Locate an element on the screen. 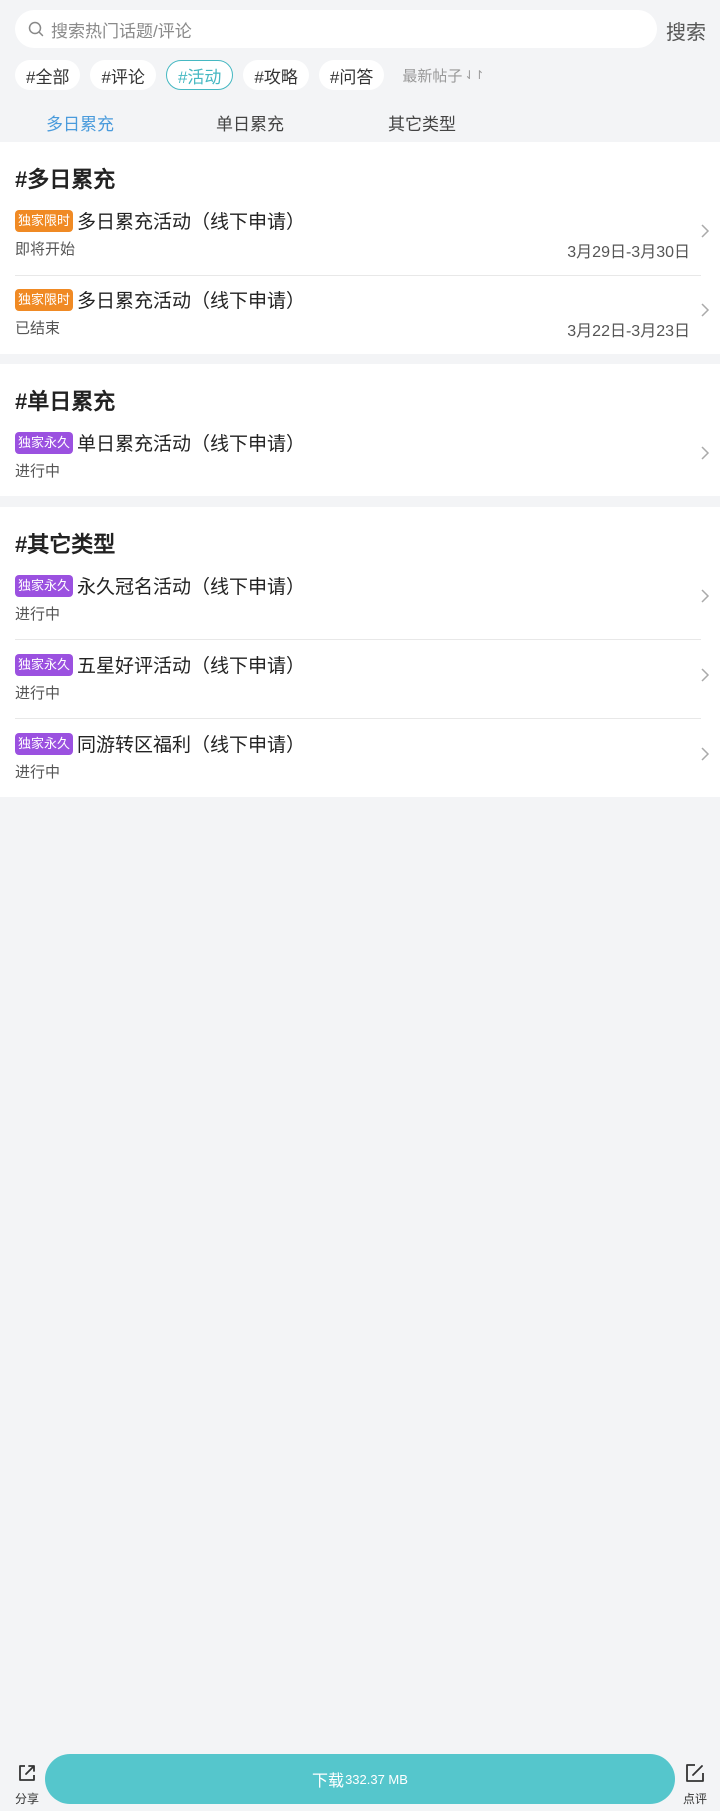  search-row: 搜索热门话题/评论 搜索 is located at coordinates (360, 28).